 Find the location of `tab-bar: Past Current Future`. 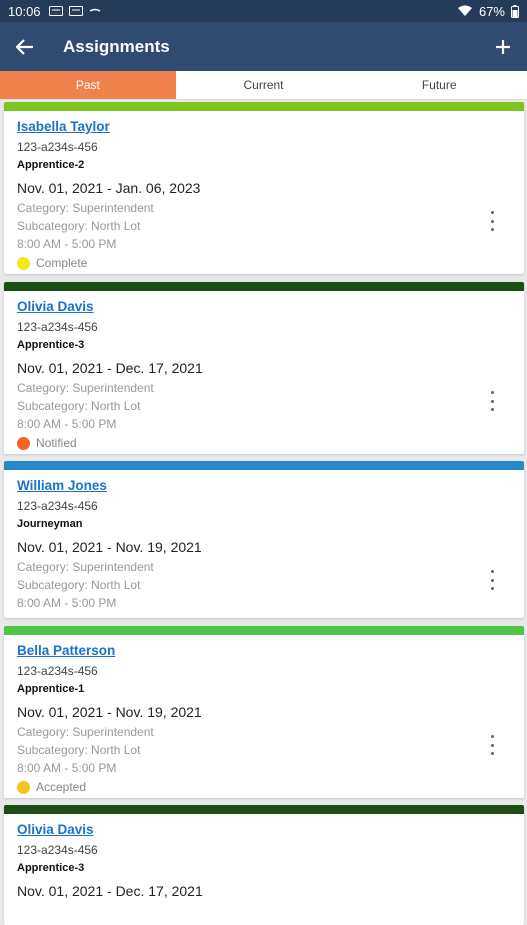

tab-bar: Past Current Future is located at coordinates (263, 85).